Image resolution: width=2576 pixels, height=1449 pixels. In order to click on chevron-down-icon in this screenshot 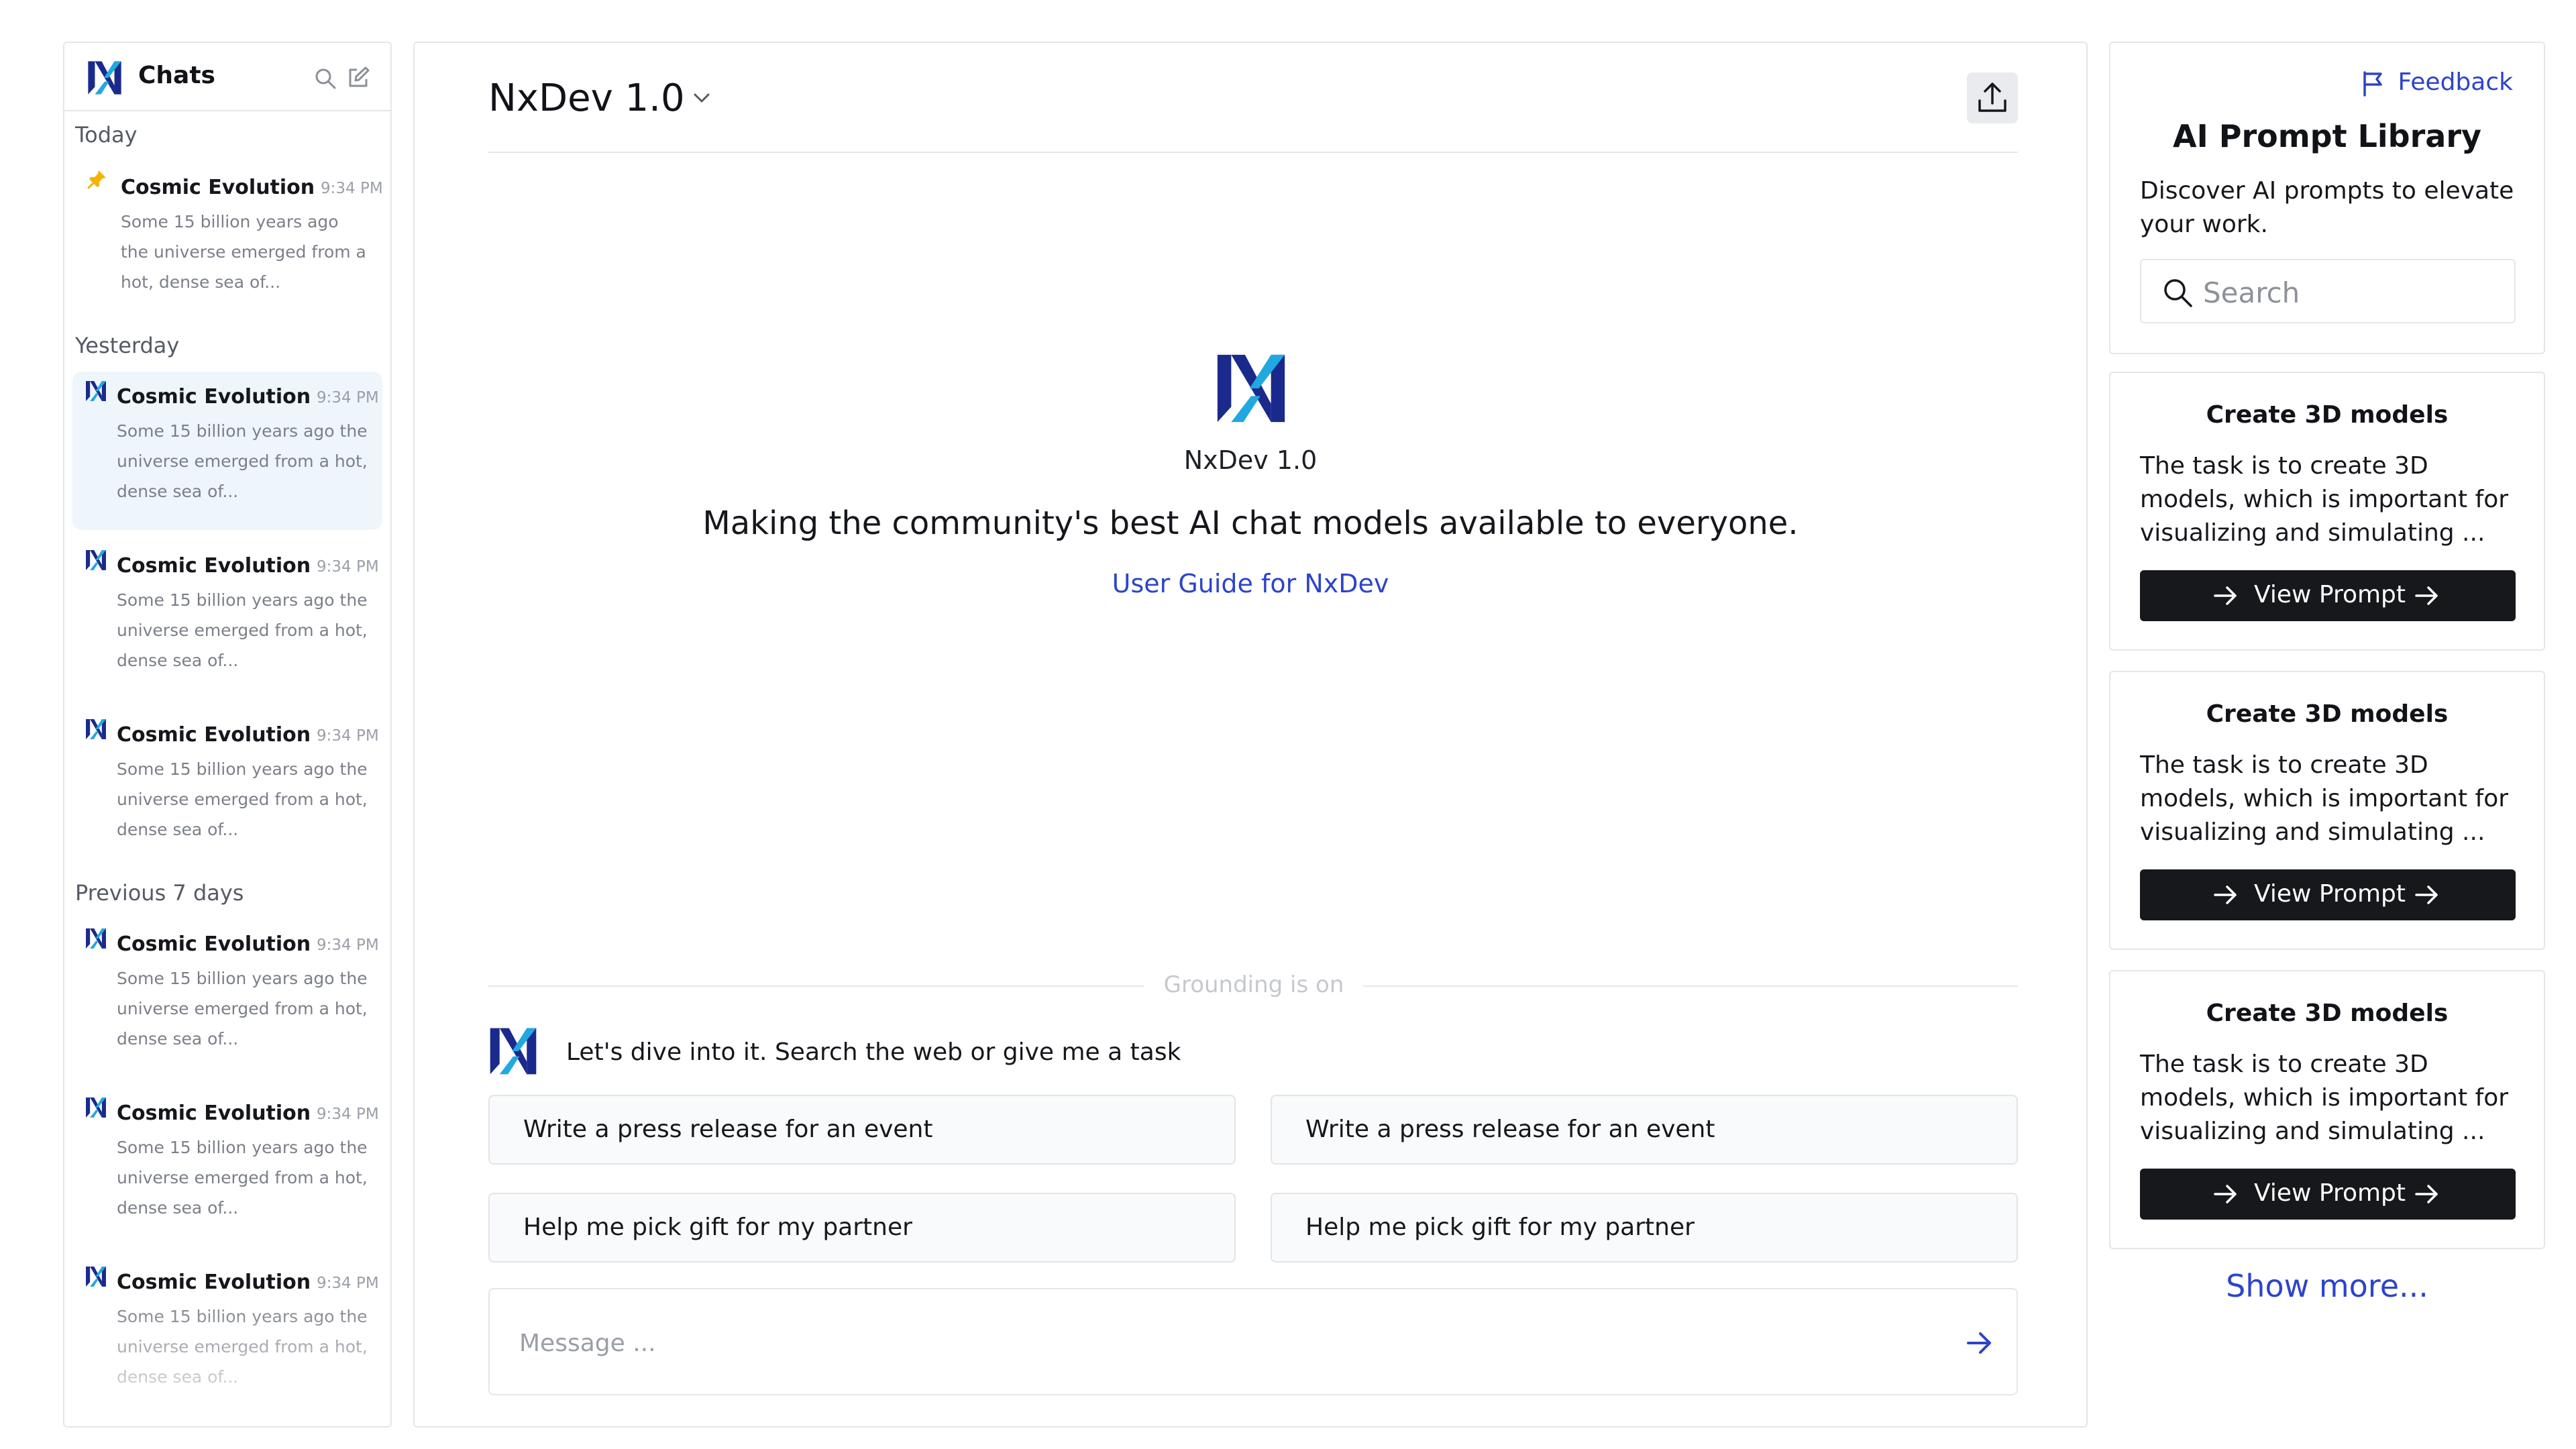, I will do `click(701, 98)`.